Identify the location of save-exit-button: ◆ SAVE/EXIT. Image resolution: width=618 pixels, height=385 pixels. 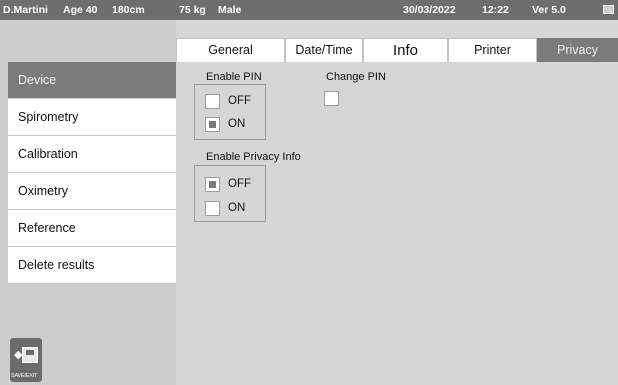
(26, 360).